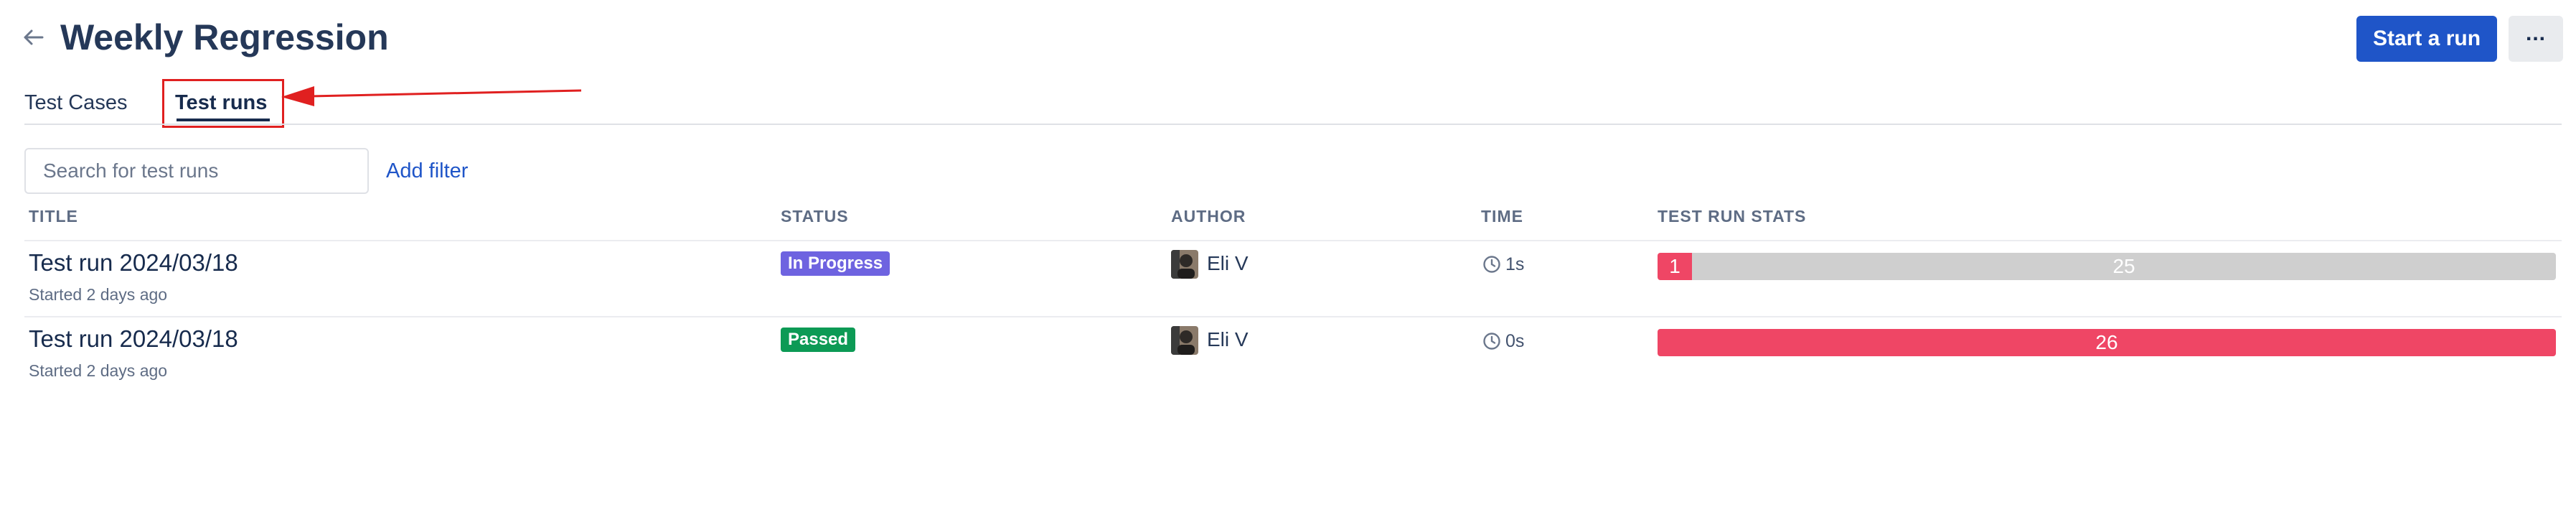 This screenshot has width=2576, height=520. What do you see at coordinates (75, 102) in the screenshot?
I see `tab-test-cases: Test Cases` at bounding box center [75, 102].